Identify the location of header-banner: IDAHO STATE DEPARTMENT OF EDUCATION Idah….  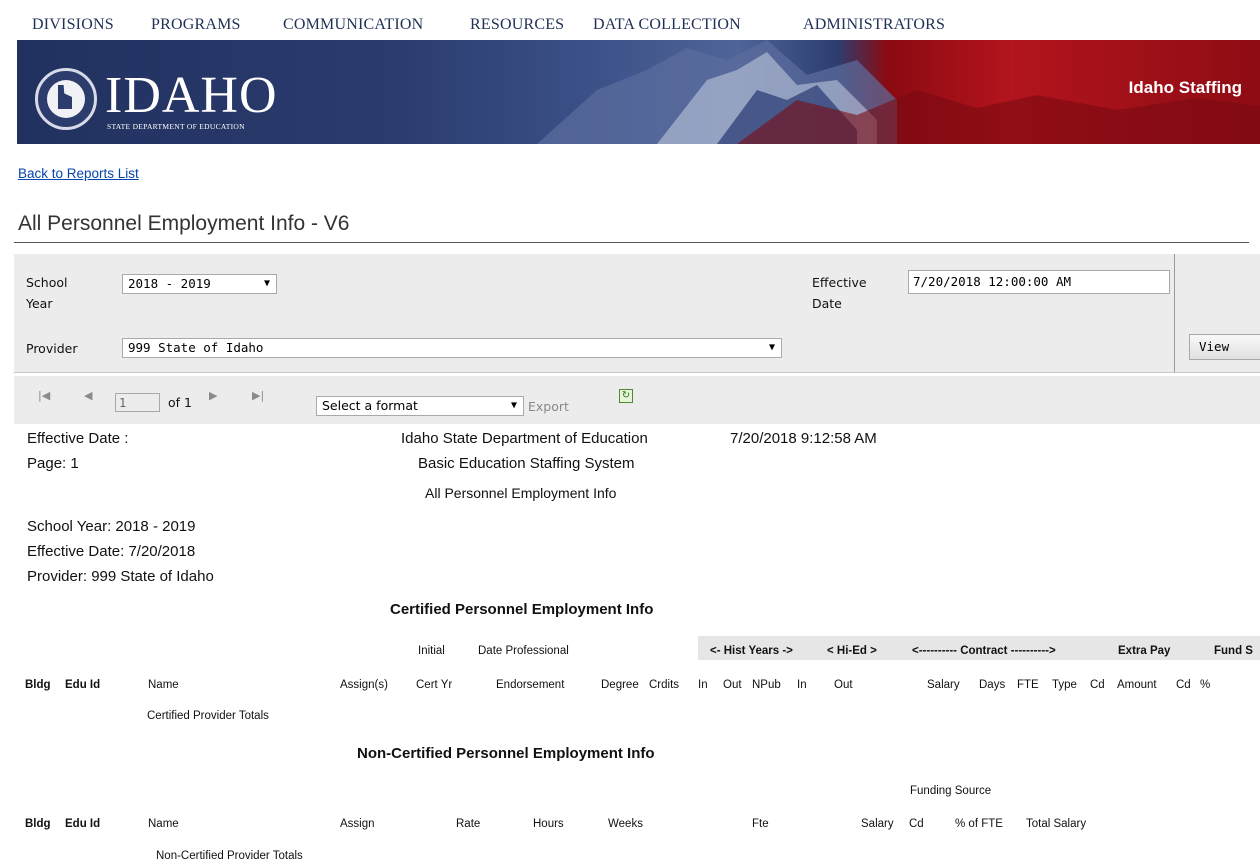
(638, 92).